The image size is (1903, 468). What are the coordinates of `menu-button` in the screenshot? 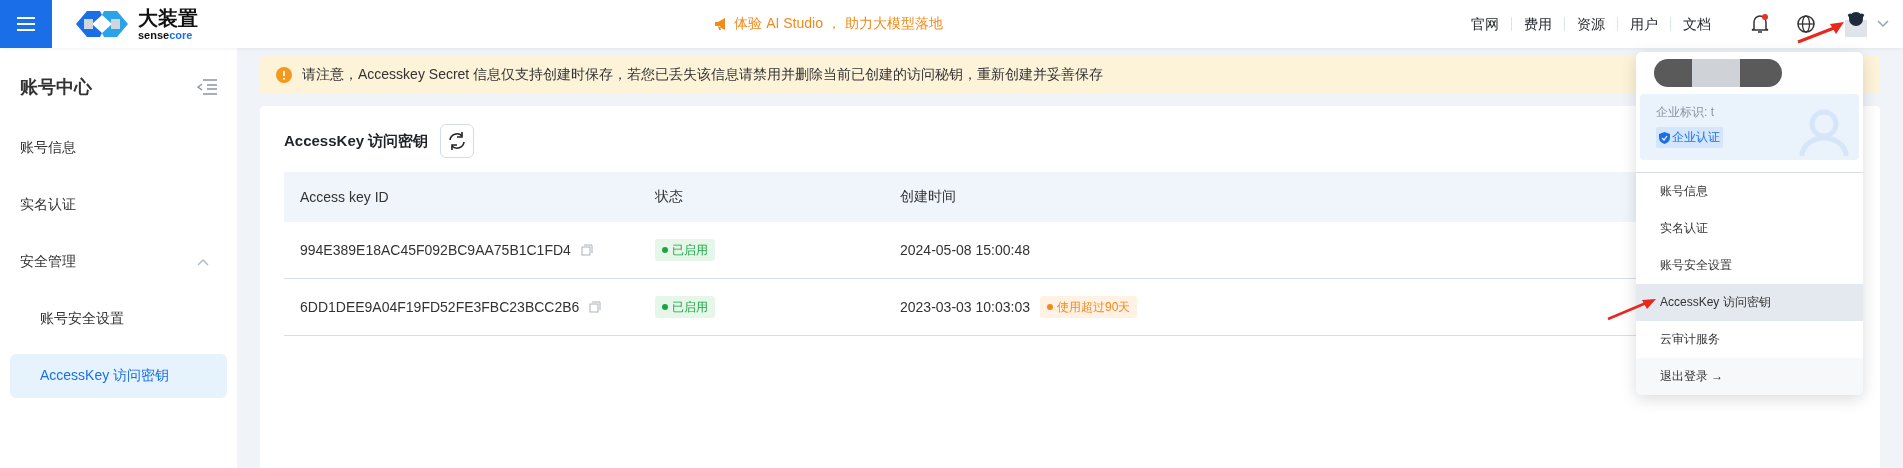 It's located at (26, 24).